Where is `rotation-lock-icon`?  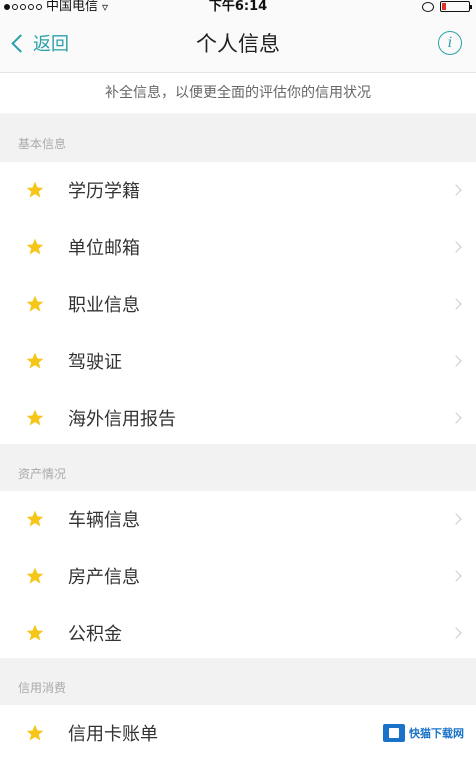
rotation-lock-icon is located at coordinates (428, 6).